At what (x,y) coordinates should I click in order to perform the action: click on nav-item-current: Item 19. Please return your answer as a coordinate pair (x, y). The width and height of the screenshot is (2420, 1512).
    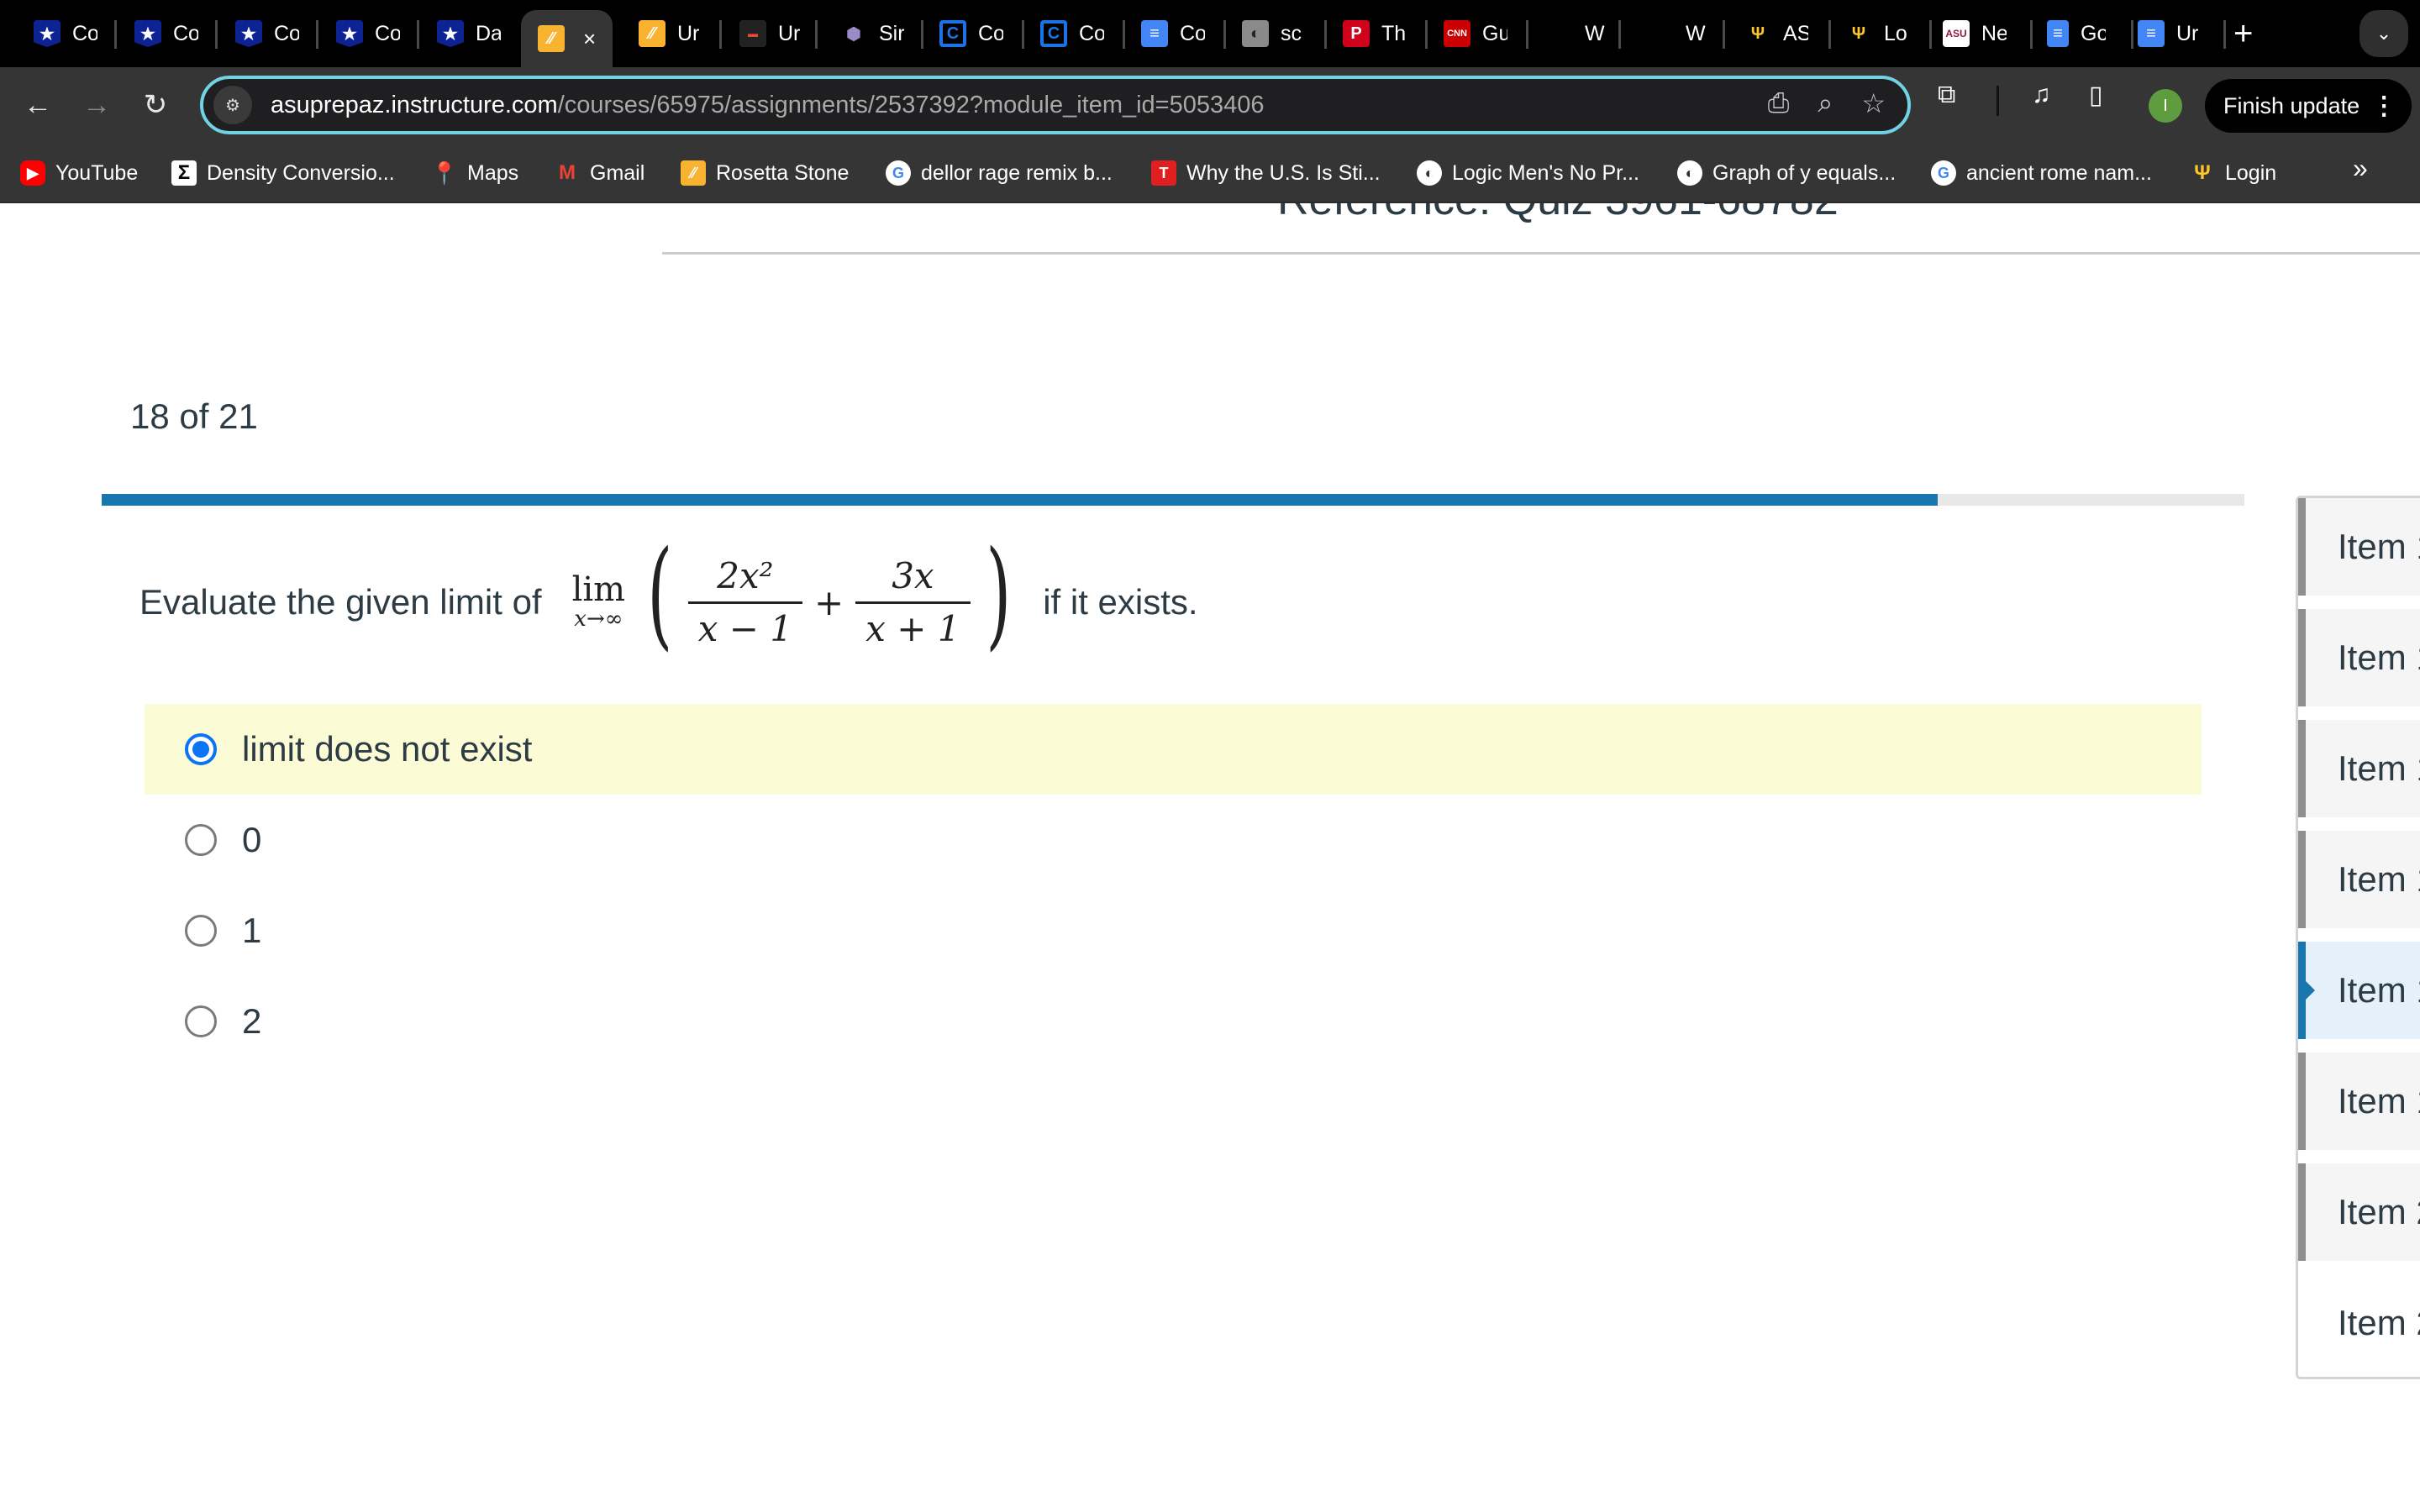
    Looking at the image, I should click on (2359, 990).